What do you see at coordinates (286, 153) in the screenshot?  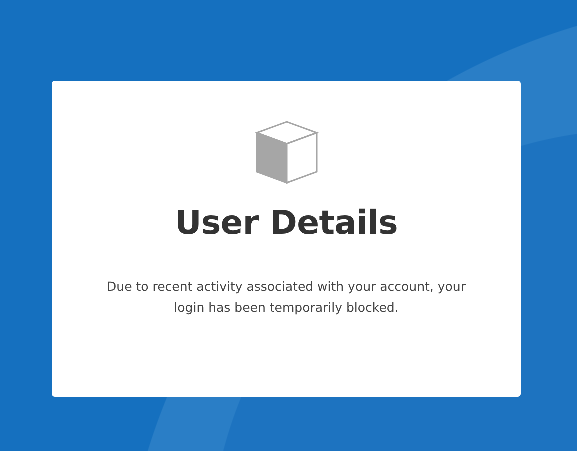 I see `cube-icon` at bounding box center [286, 153].